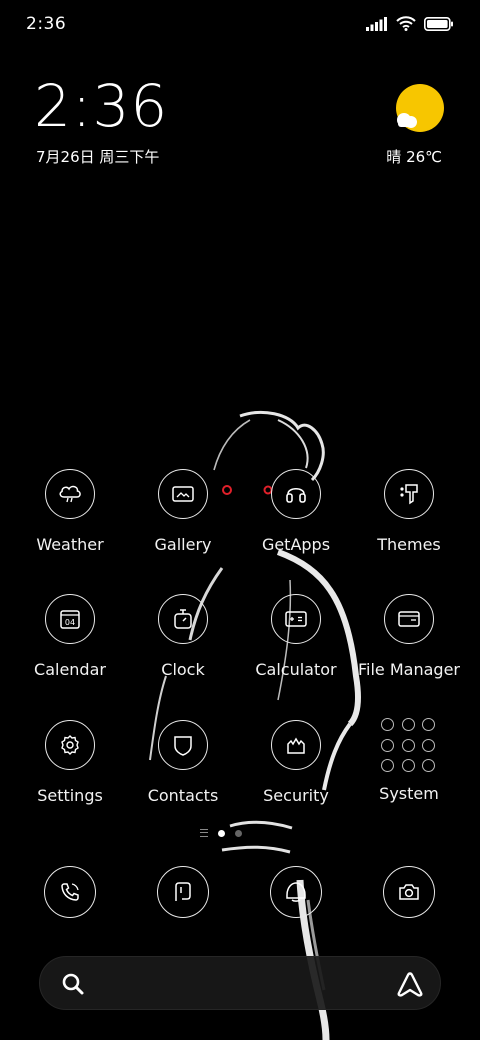 The width and height of the screenshot is (480, 1040). What do you see at coordinates (204, 833) in the screenshot?
I see `feed-page-icon` at bounding box center [204, 833].